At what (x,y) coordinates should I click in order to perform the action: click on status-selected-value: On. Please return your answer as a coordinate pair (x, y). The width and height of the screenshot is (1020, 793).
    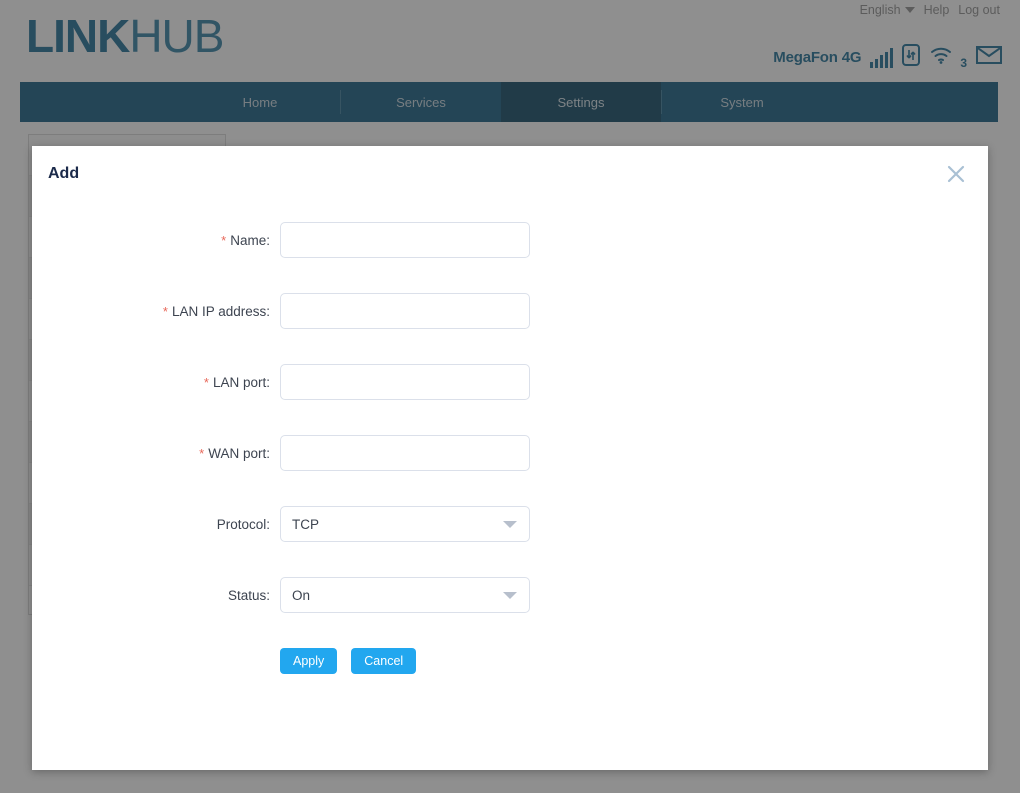
    Looking at the image, I should click on (301, 595).